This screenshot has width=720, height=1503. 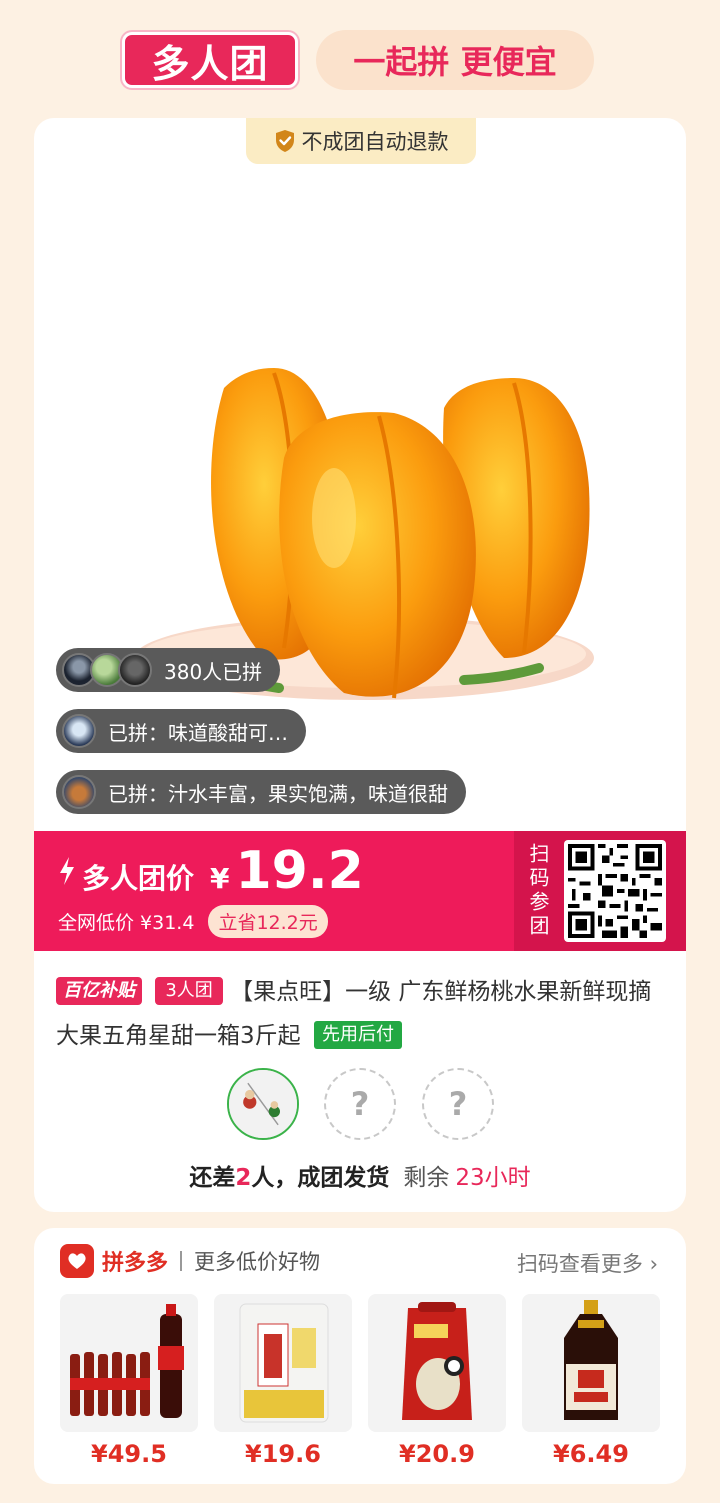 I want to click on member-avatar, so click(x=263, y=1104).